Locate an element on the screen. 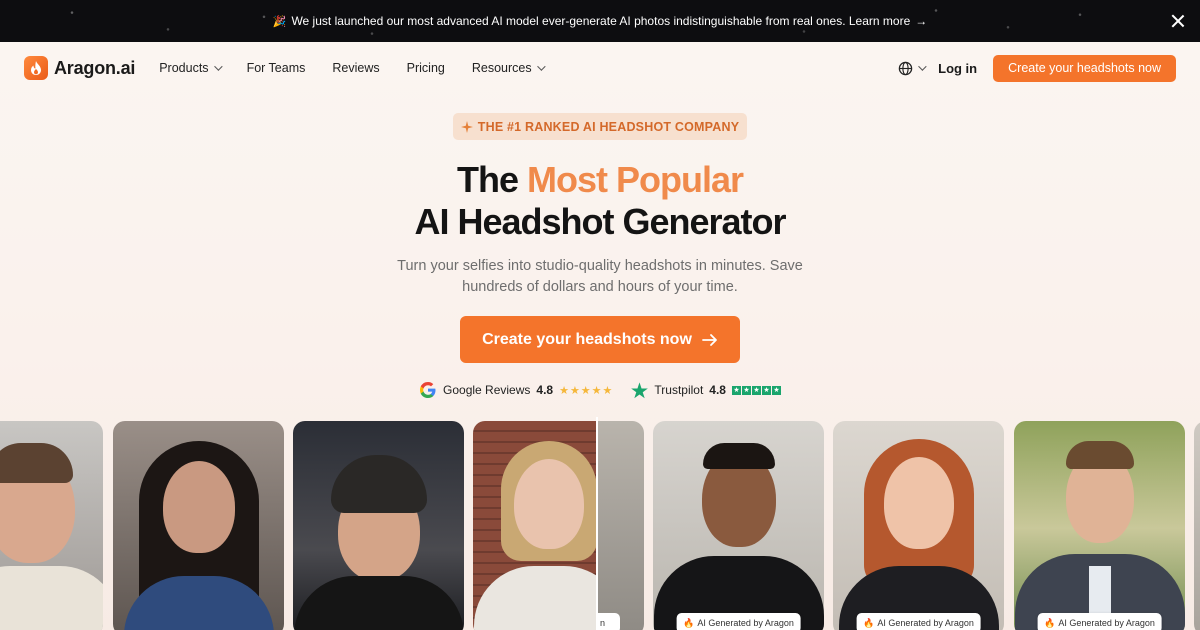 The width and height of the screenshot is (1200, 630). nav-reviews-label: Reviews is located at coordinates (356, 68).